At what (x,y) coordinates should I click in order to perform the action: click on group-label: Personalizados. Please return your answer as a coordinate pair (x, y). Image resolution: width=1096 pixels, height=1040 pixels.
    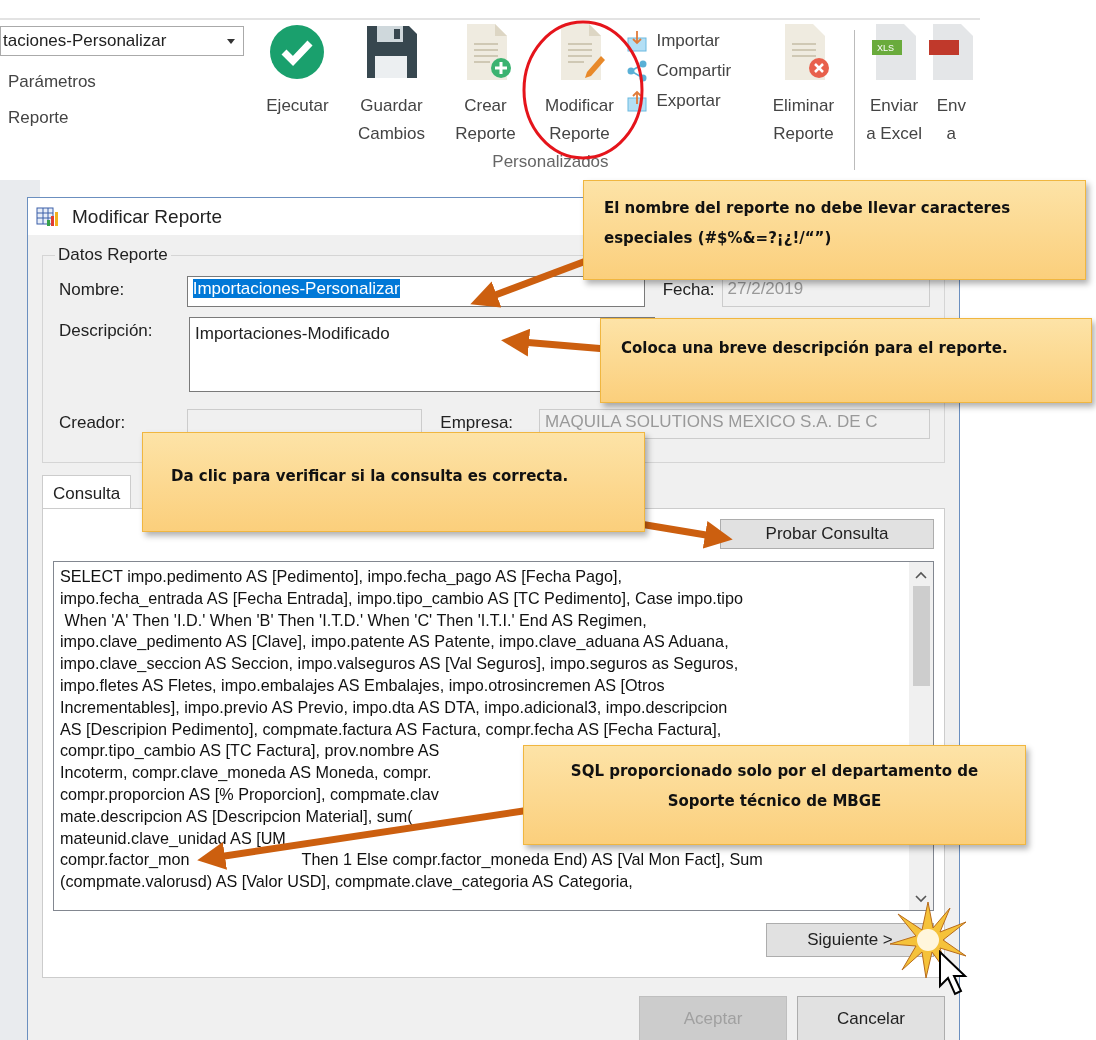
    Looking at the image, I should click on (550, 162).